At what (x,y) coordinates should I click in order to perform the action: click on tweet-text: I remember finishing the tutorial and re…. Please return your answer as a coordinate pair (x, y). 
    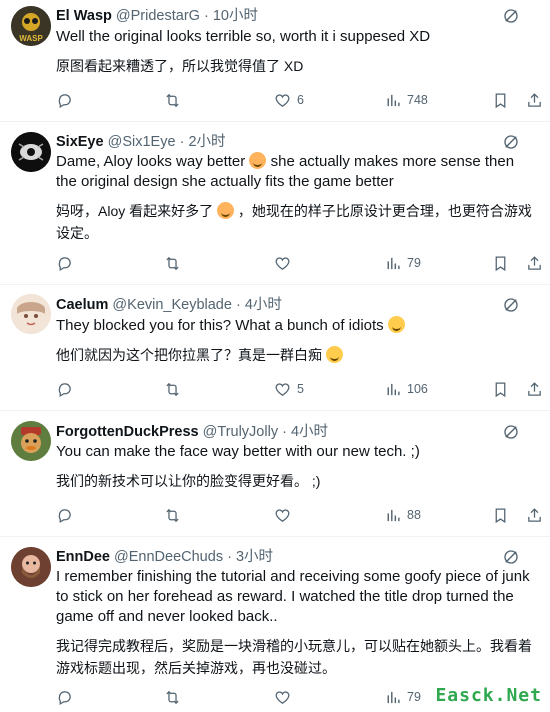
    Looking at the image, I should click on (293, 596).